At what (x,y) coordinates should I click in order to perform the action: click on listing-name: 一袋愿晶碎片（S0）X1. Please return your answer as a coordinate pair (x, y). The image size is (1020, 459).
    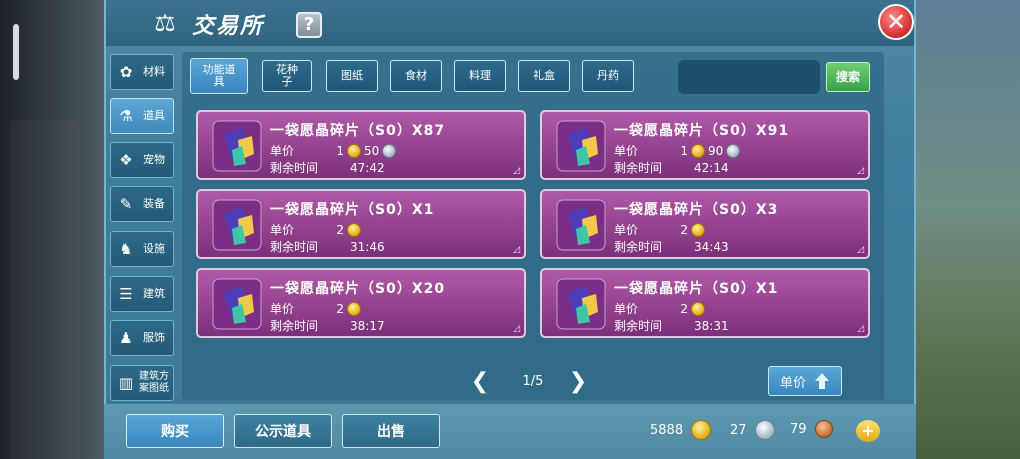
    Looking at the image, I should click on (352, 210).